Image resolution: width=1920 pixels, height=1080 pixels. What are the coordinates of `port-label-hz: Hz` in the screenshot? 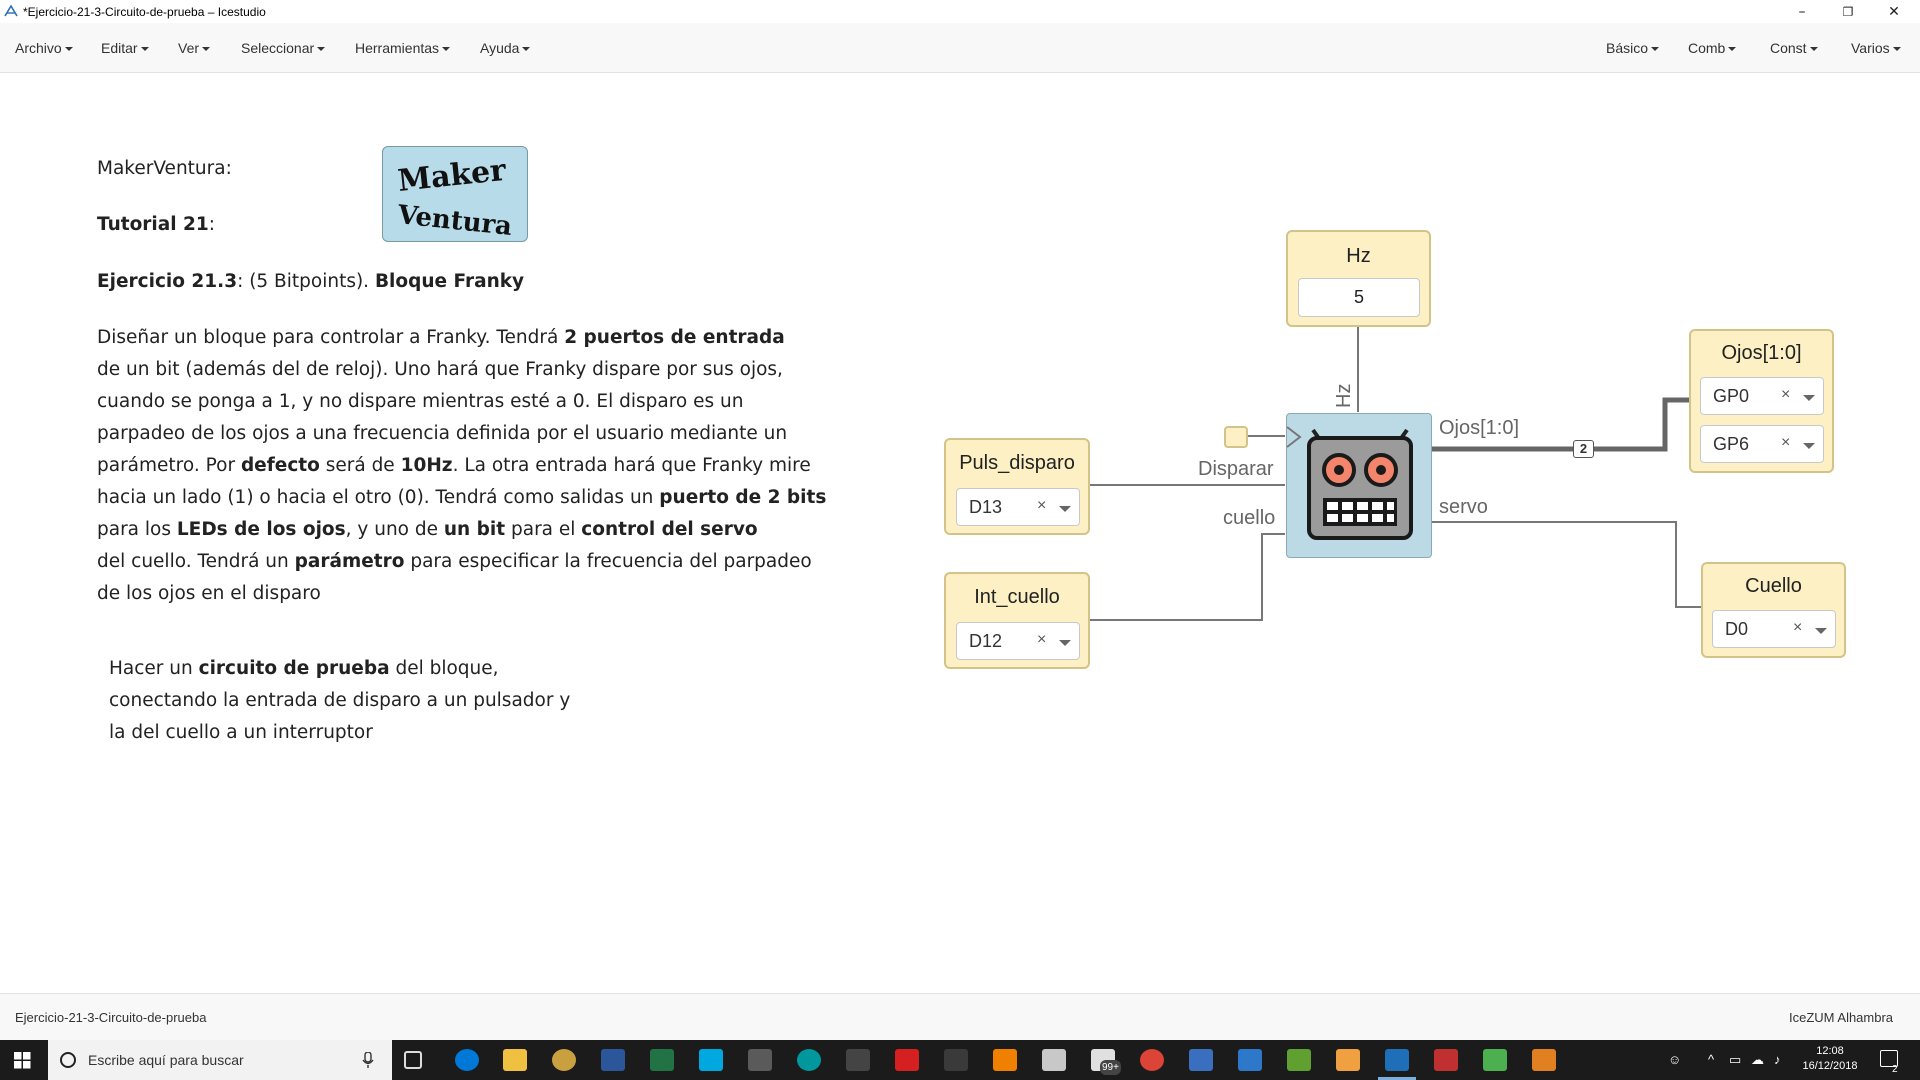 It's located at (1344, 395).